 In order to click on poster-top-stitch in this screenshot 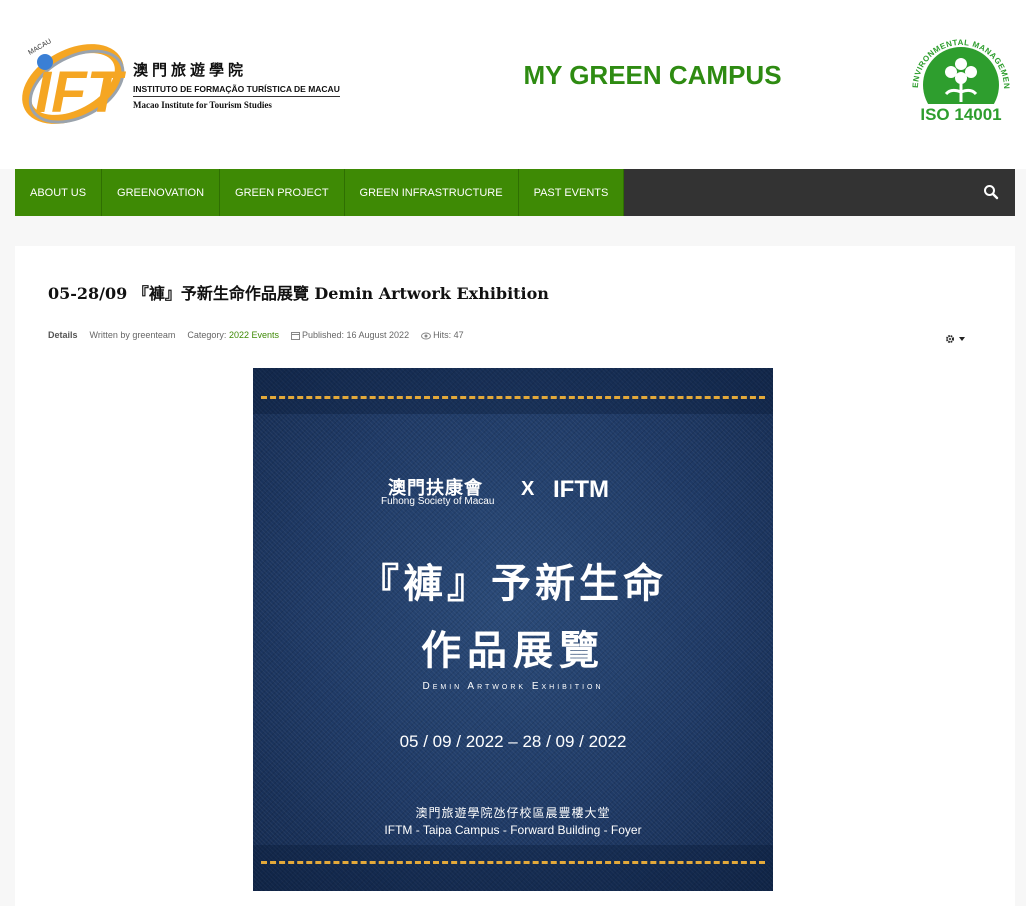, I will do `click(513, 397)`.